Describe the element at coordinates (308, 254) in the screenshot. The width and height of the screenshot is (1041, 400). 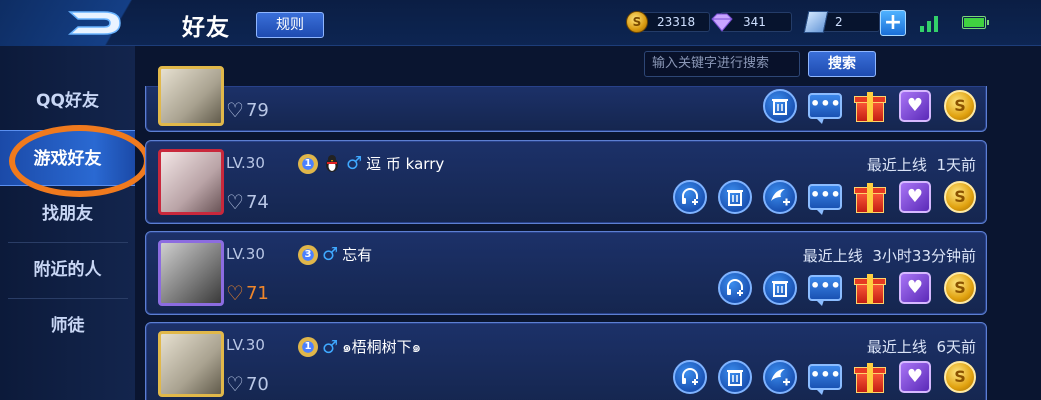
I see `rank-badge: 3` at that location.